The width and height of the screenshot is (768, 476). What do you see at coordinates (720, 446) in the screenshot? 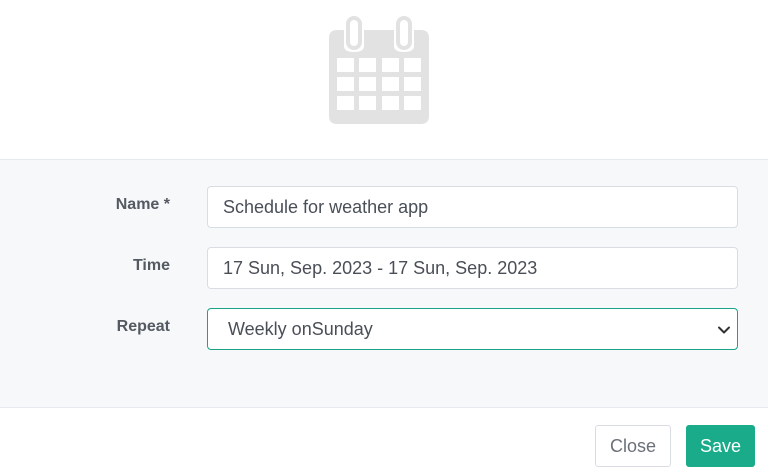
I see `save-button: Save` at bounding box center [720, 446].